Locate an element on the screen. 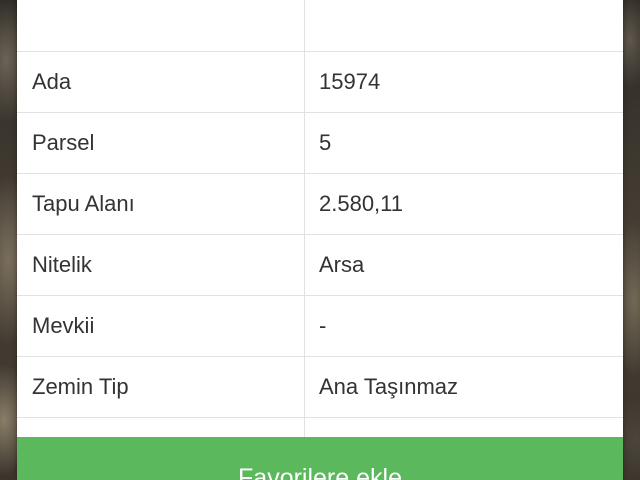 This screenshot has height=480, width=640. table-row-nitelik: Nitelik Arsa is located at coordinates (320, 265).